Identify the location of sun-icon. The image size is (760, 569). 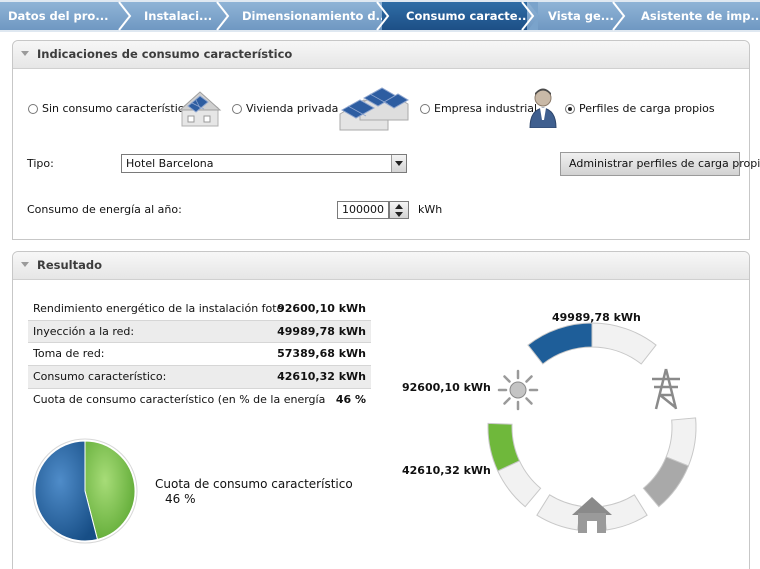
(518, 390).